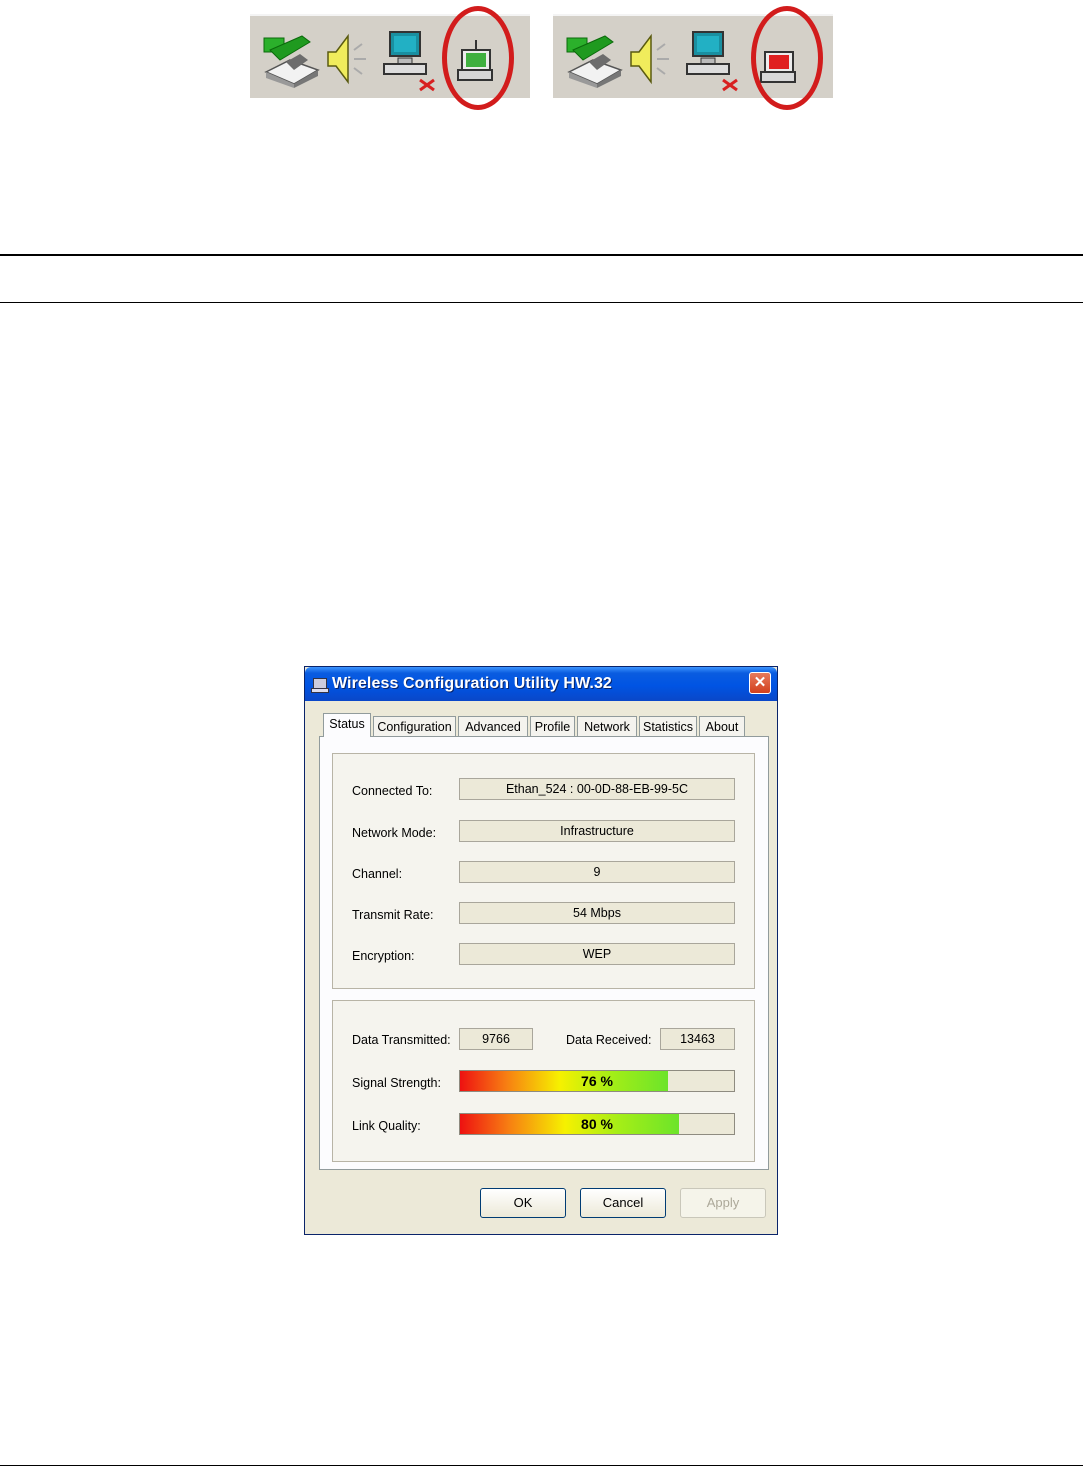 The width and height of the screenshot is (1083, 1467). Describe the element at coordinates (541, 255) in the screenshot. I see `section-rule-top` at that location.